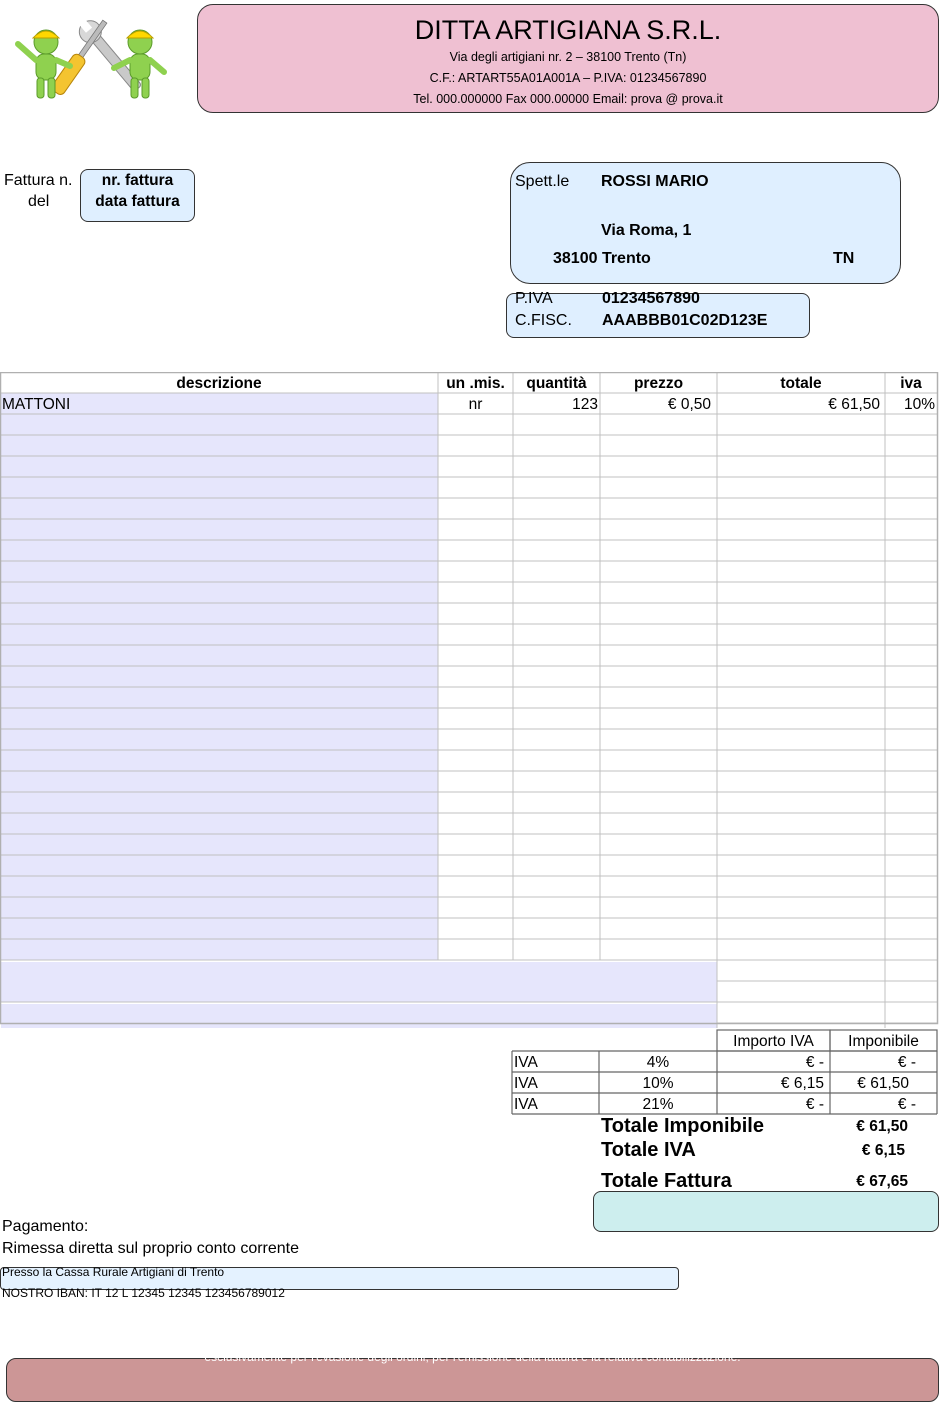 This screenshot has width=943, height=1404. What do you see at coordinates (814, 1104) in the screenshot?
I see `vat-row-3-importo: € -` at bounding box center [814, 1104].